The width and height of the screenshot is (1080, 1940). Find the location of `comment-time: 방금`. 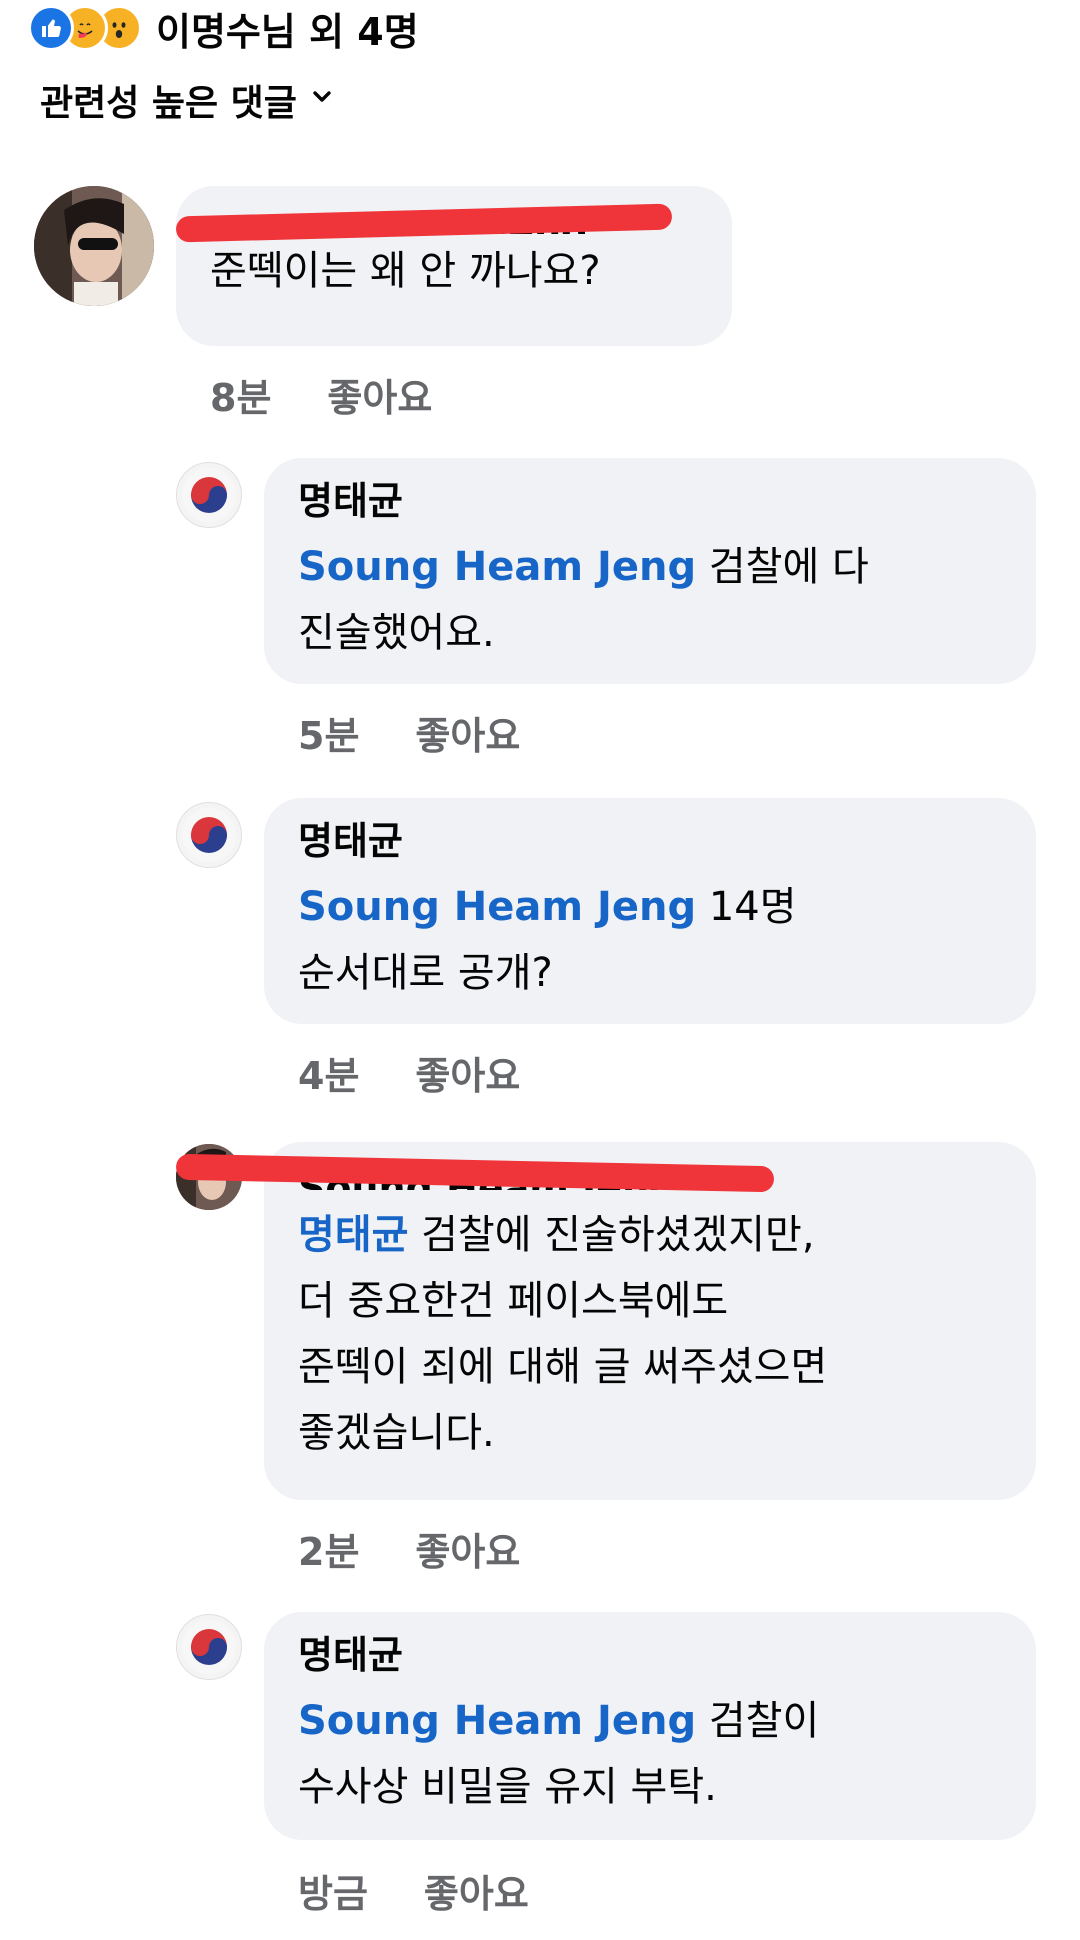

comment-time: 방금 is located at coordinates (333, 1890).